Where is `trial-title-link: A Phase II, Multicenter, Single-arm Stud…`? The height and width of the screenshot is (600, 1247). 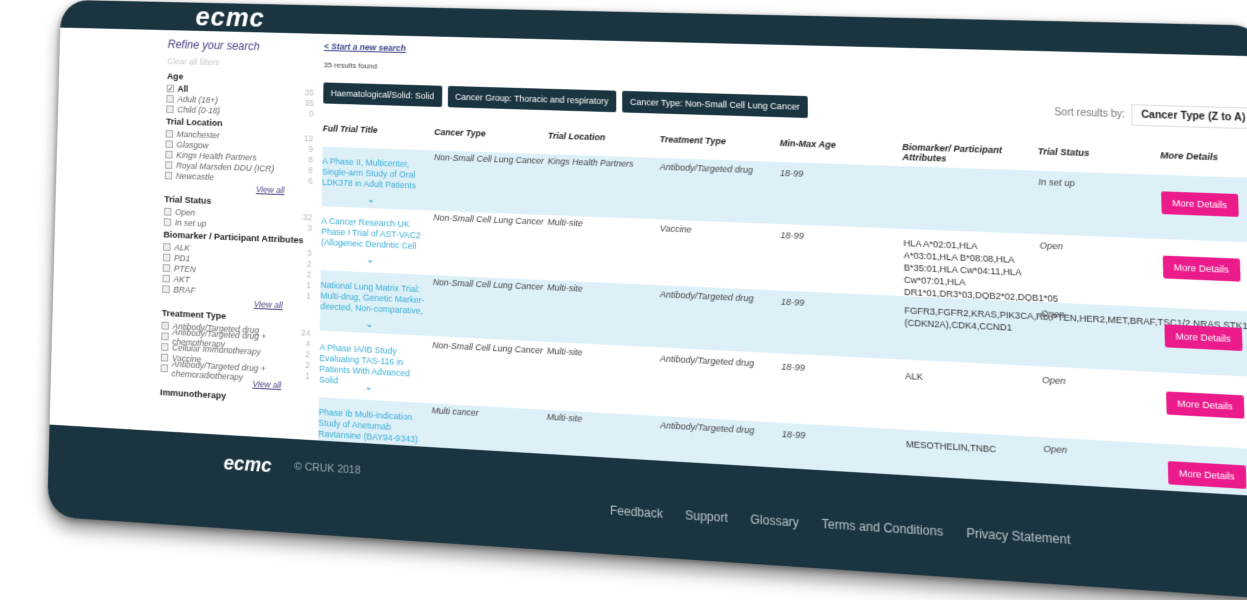 trial-title-link: A Phase II, Multicenter, Single-arm Stud… is located at coordinates (374, 174).